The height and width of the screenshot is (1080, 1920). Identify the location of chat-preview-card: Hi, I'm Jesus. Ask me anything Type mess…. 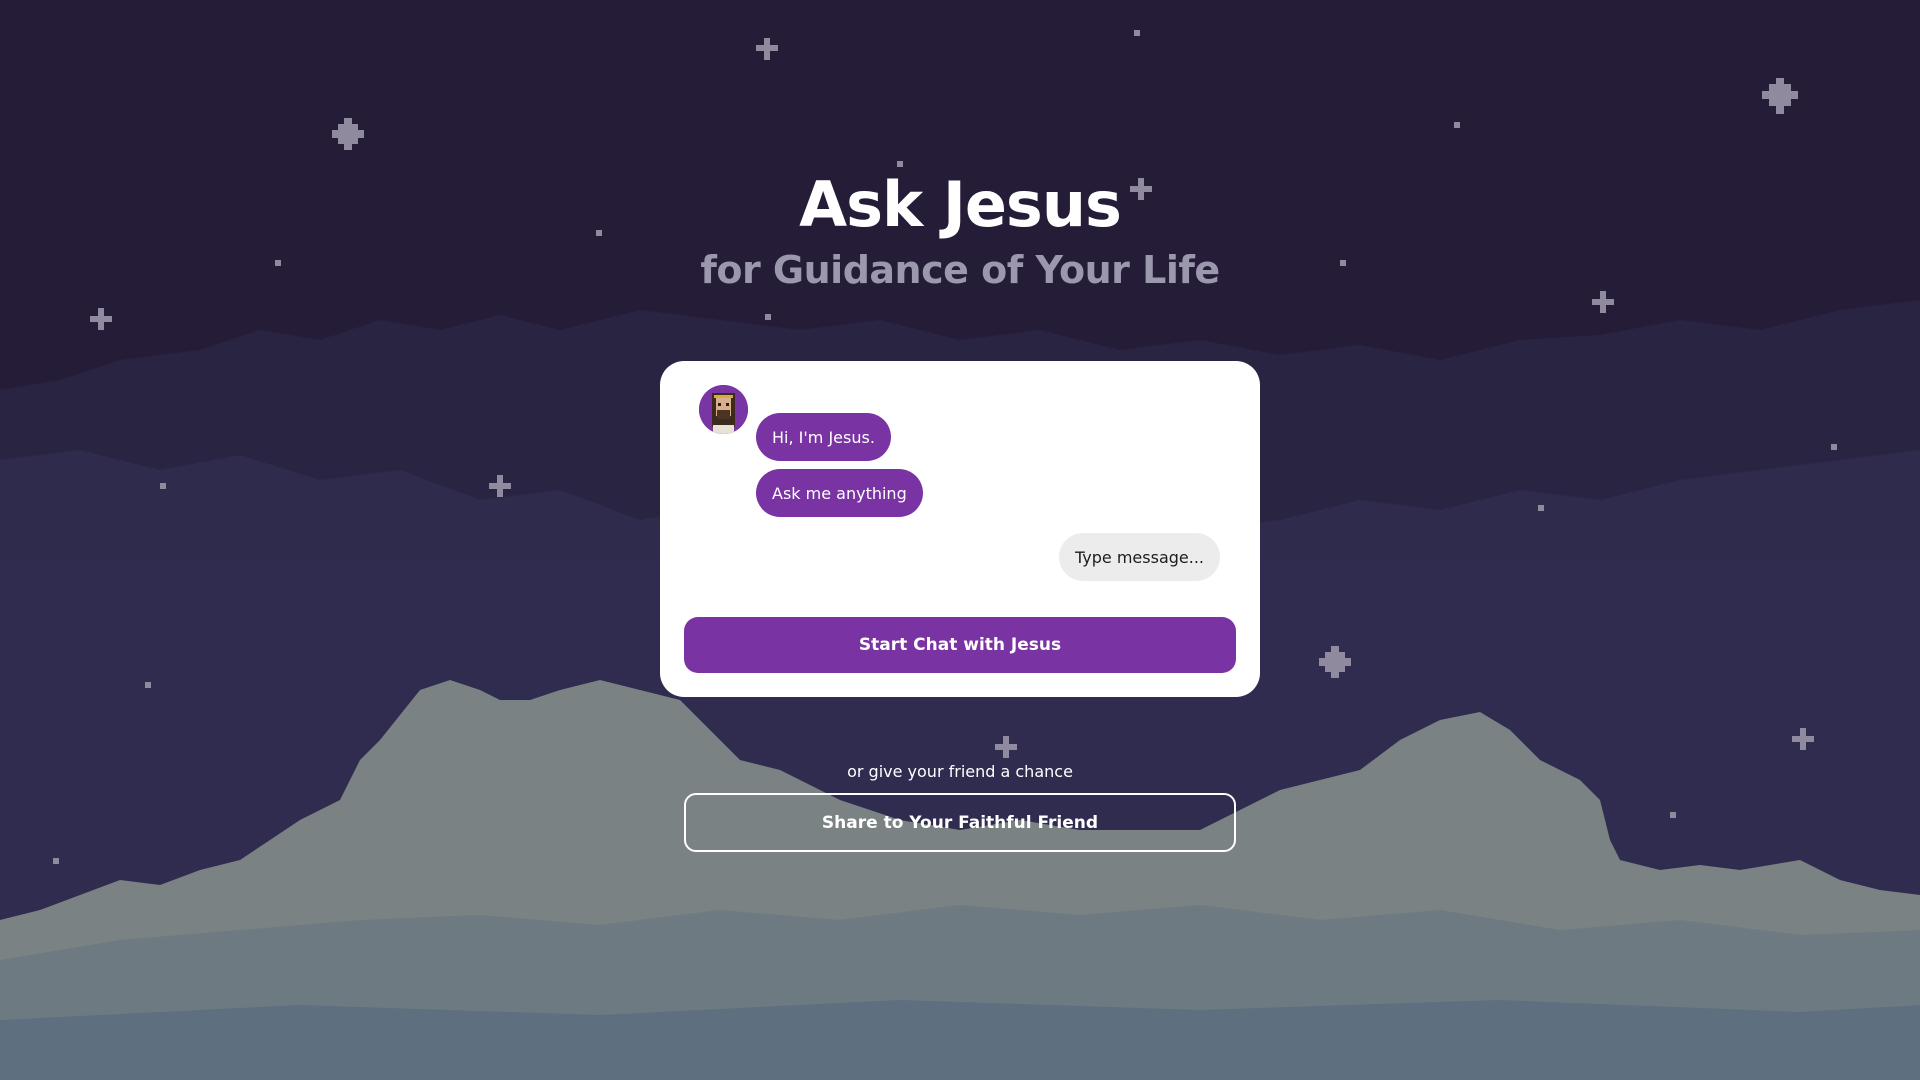
(960, 529).